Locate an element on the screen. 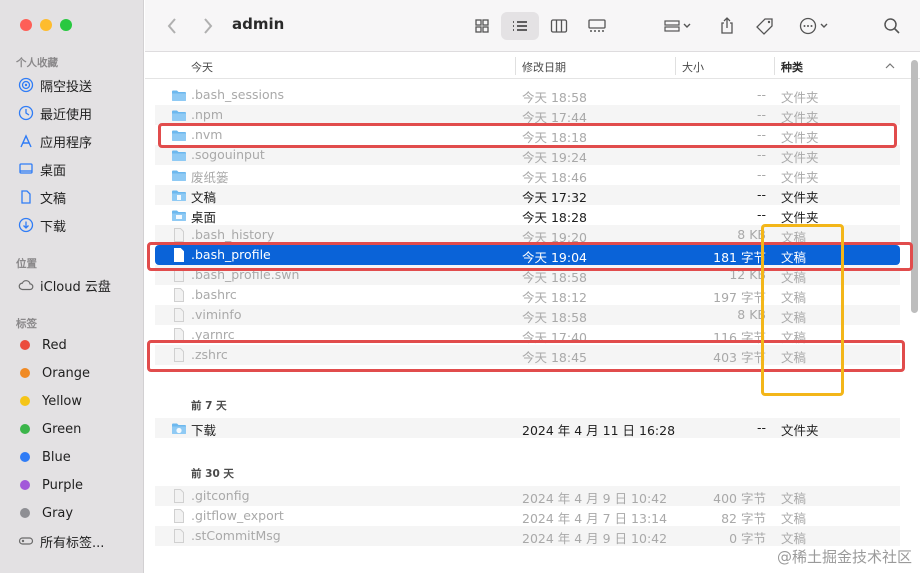 The width and height of the screenshot is (920, 573). sidebar-tag-gray: Gray is located at coordinates (45, 513).